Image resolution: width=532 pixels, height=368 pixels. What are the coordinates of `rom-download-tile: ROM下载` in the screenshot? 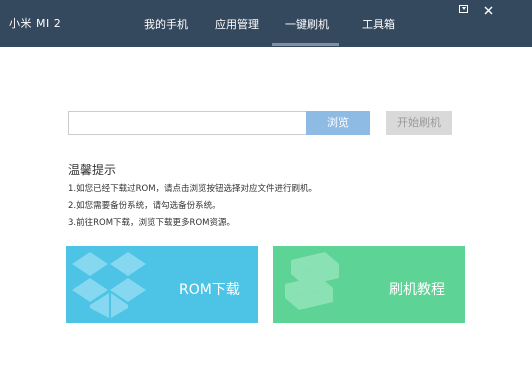 It's located at (162, 284).